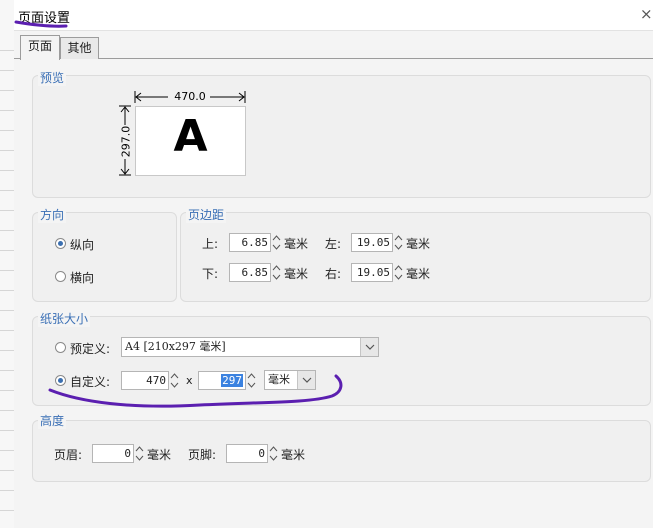 Image resolution: width=653 pixels, height=528 pixels. Describe the element at coordinates (64, 318) in the screenshot. I see `paper-size-label: 纸张大小` at that location.